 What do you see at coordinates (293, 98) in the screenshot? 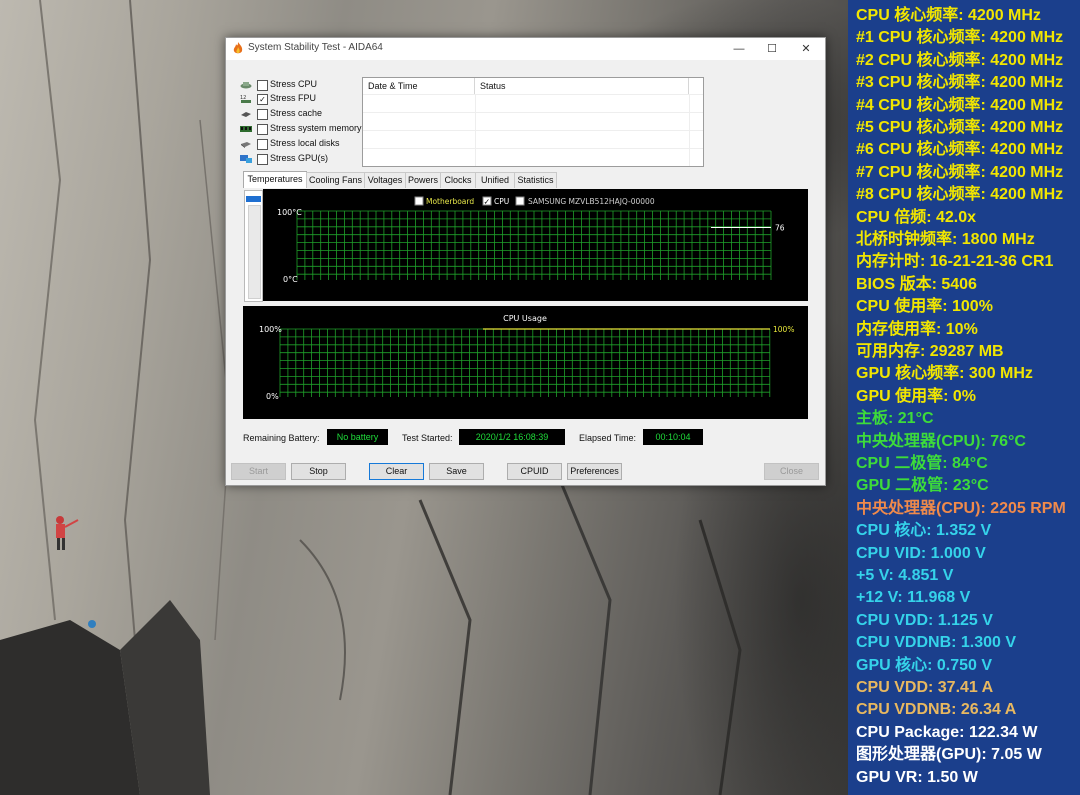
I see `stress-fpu-label: Stress FPU` at bounding box center [293, 98].